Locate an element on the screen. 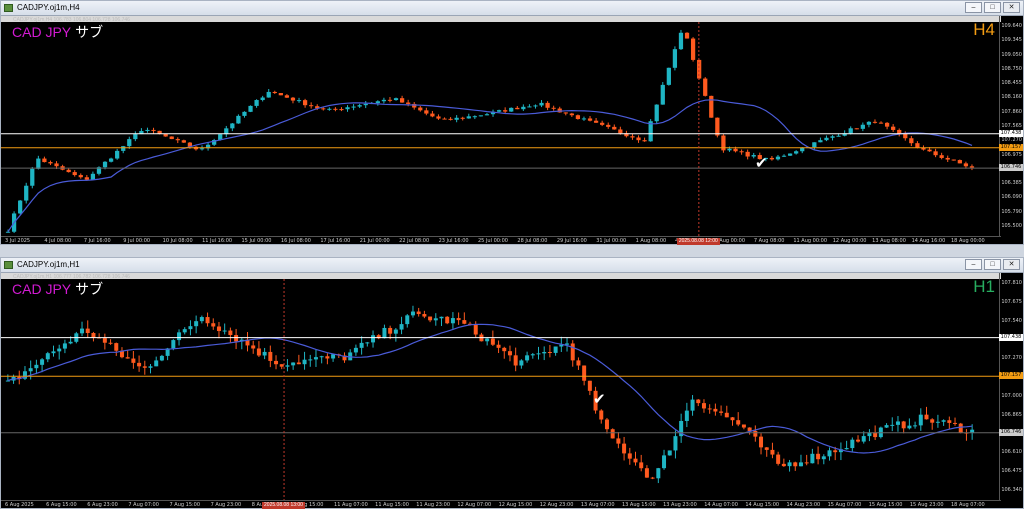  price-tick-label: 107.675 is located at coordinates (1011, 301).